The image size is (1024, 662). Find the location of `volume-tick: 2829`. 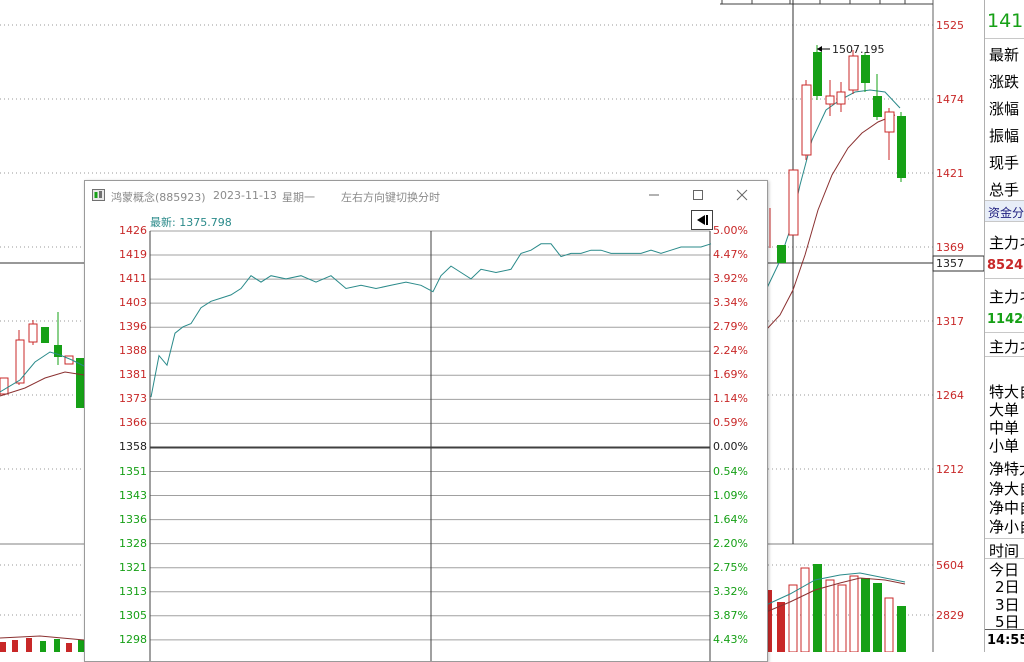

volume-tick: 2829 is located at coordinates (950, 615).